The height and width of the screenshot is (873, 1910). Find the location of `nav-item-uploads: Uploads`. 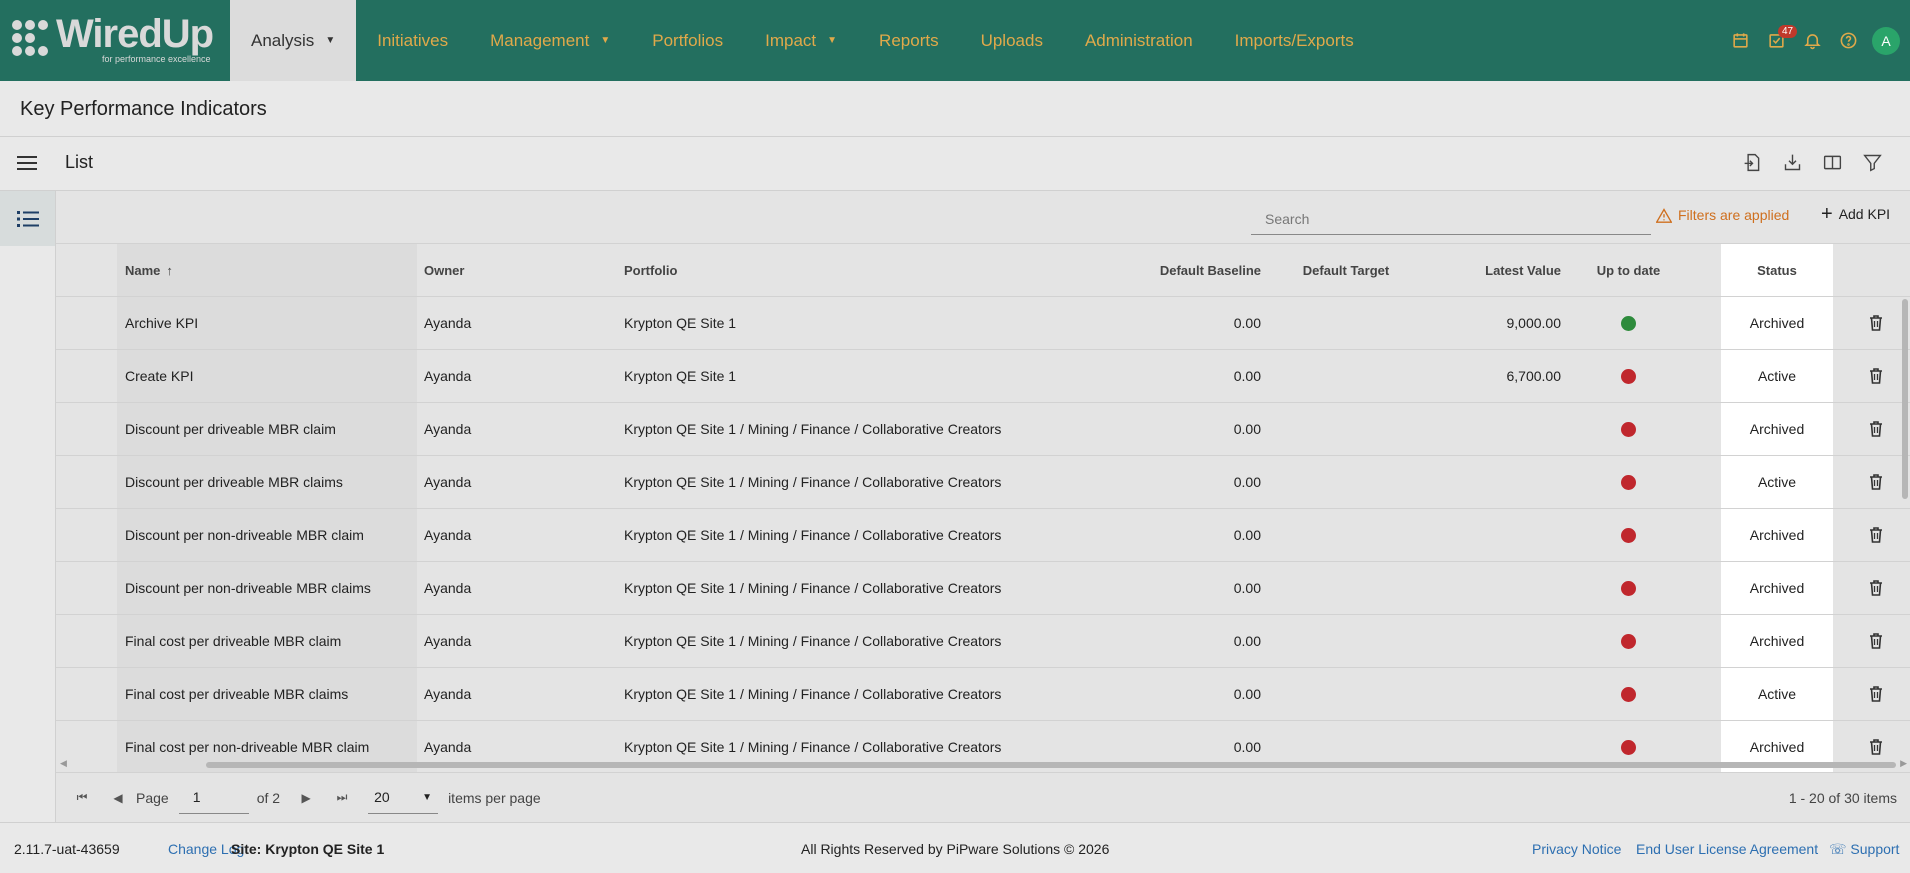

nav-item-uploads: Uploads is located at coordinates (1012, 40).